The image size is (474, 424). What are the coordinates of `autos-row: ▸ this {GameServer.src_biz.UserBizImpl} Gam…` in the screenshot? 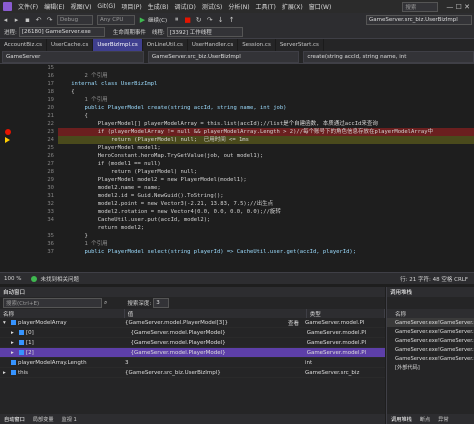 It's located at (192, 373).